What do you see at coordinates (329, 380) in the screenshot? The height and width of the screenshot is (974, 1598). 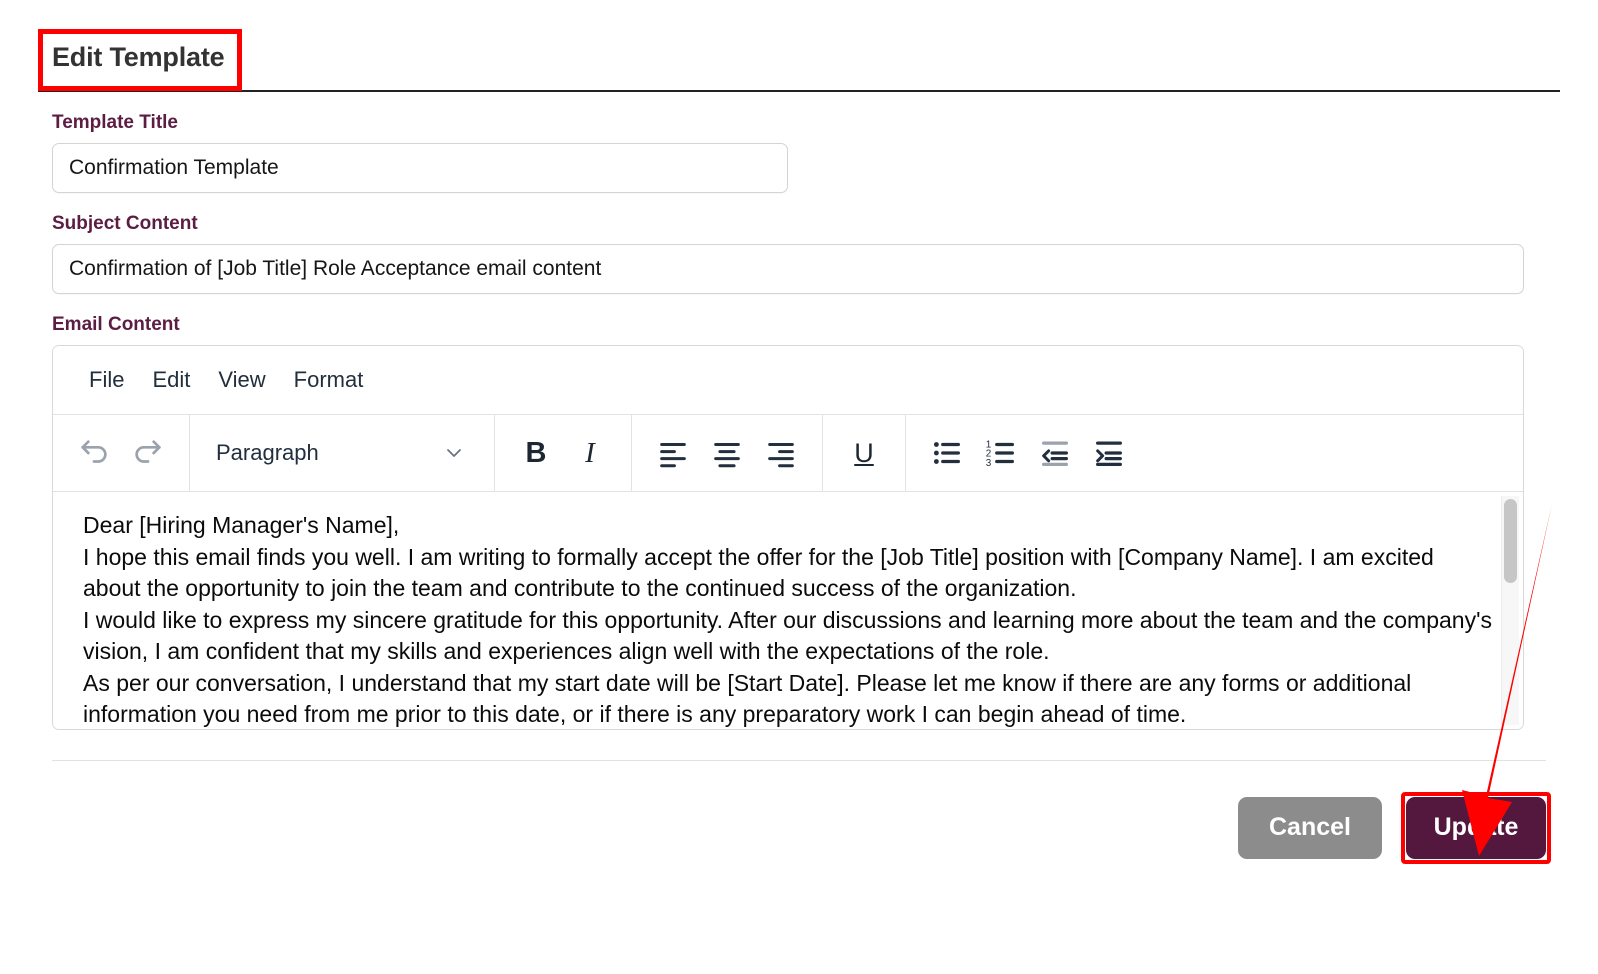 I see `menu-format: Format` at bounding box center [329, 380].